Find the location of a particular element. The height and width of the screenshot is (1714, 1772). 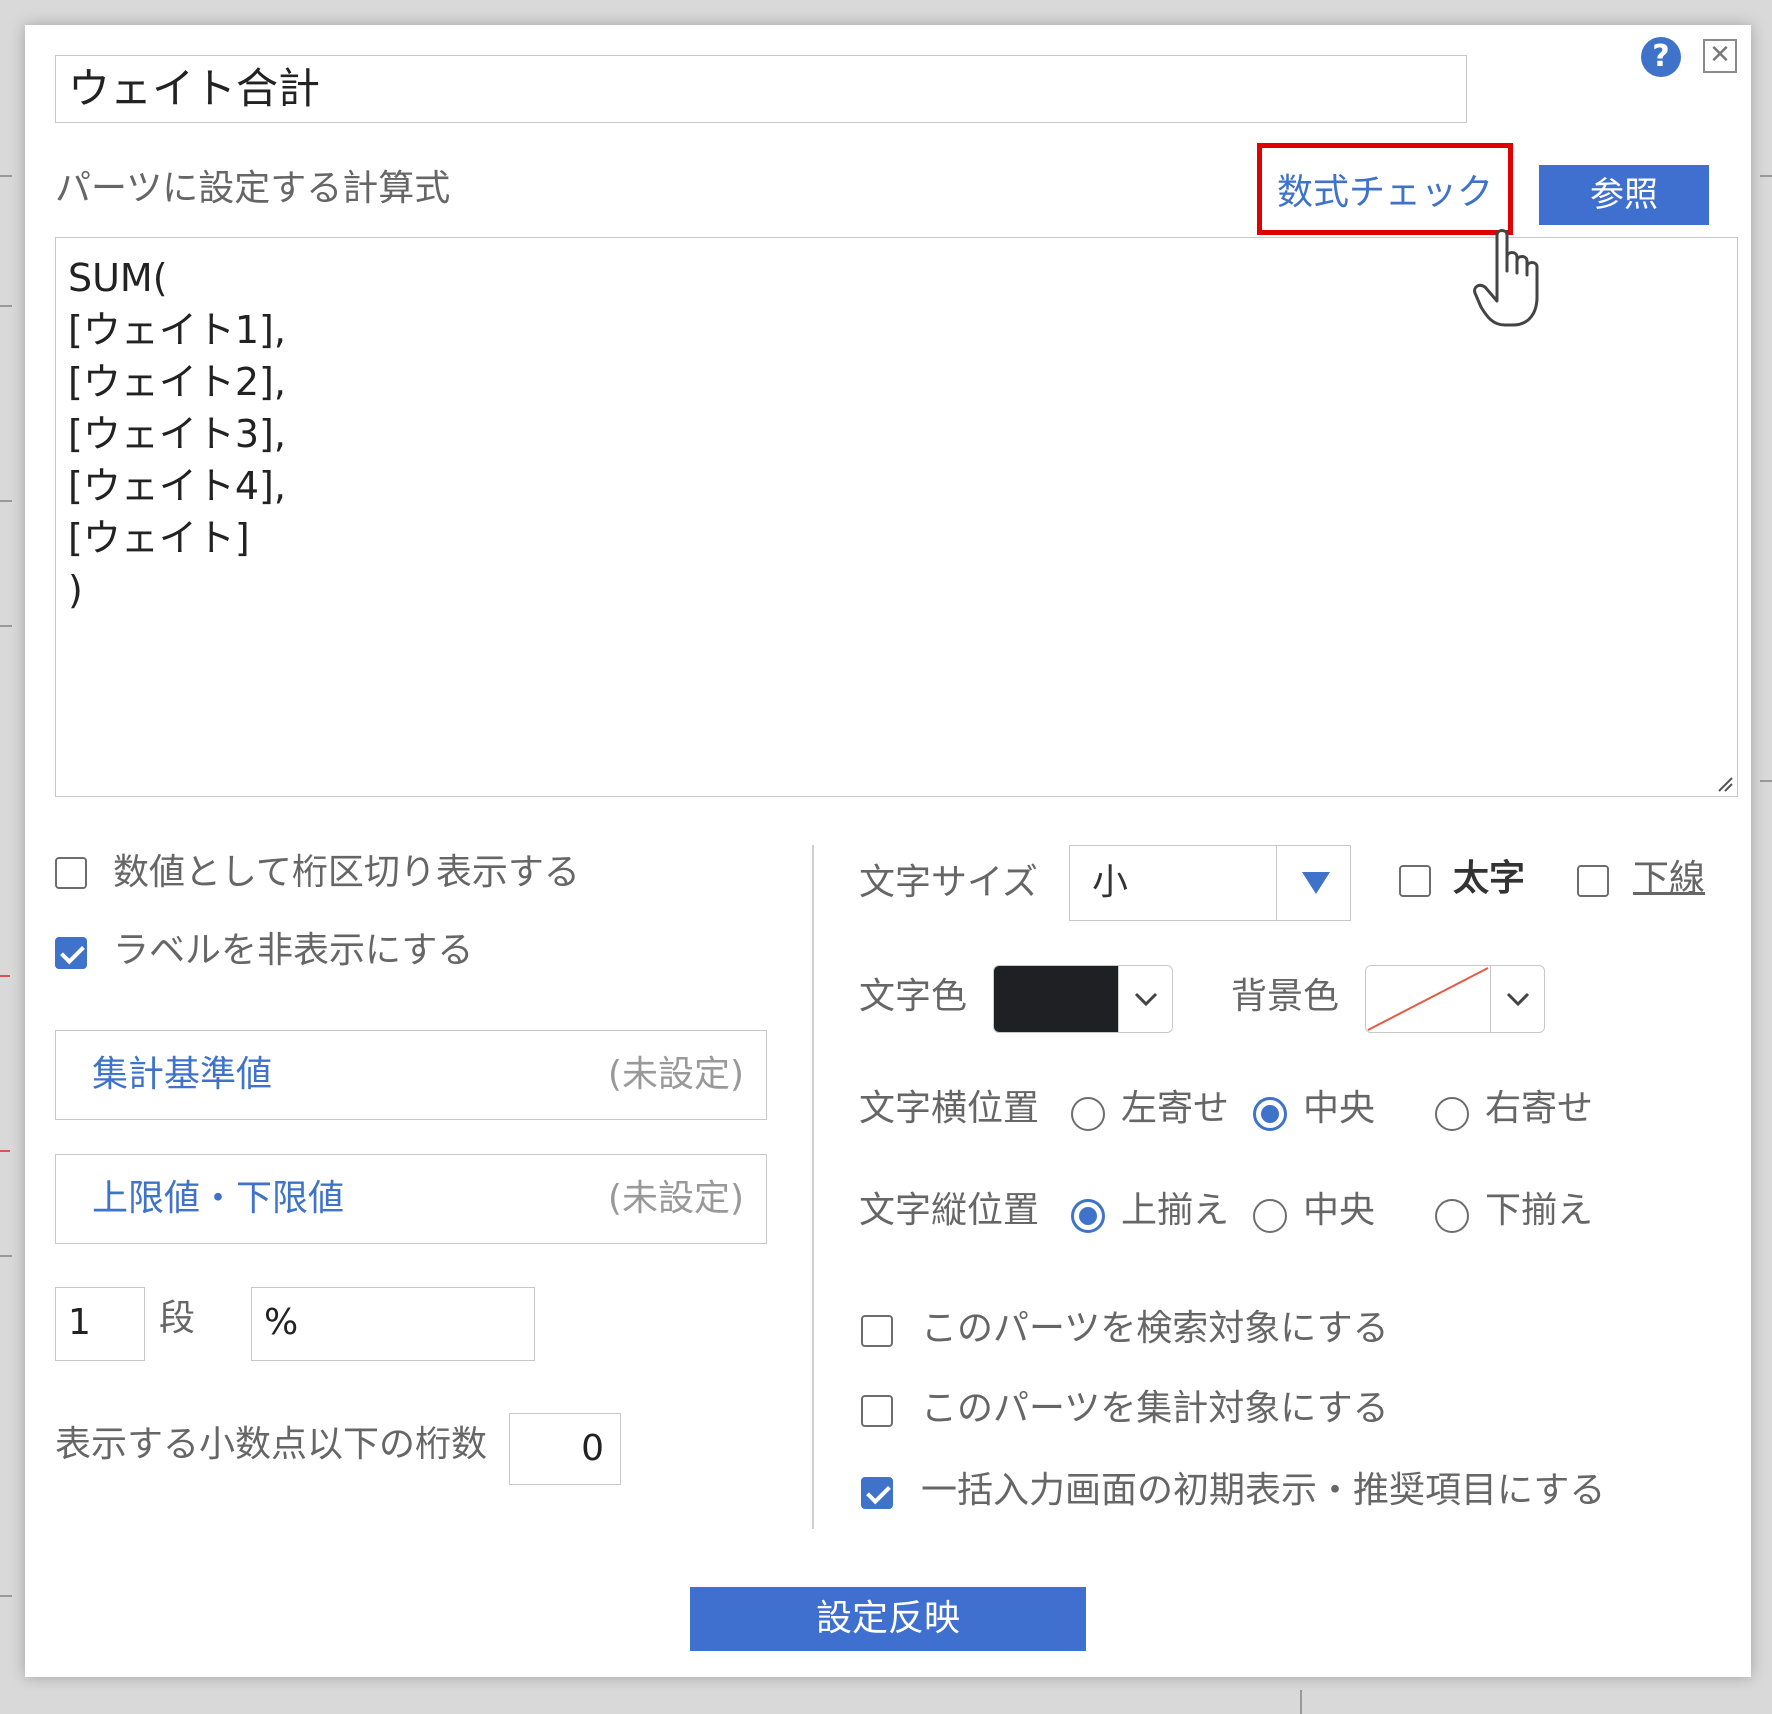

font-size-select: 小 is located at coordinates (1210, 883).